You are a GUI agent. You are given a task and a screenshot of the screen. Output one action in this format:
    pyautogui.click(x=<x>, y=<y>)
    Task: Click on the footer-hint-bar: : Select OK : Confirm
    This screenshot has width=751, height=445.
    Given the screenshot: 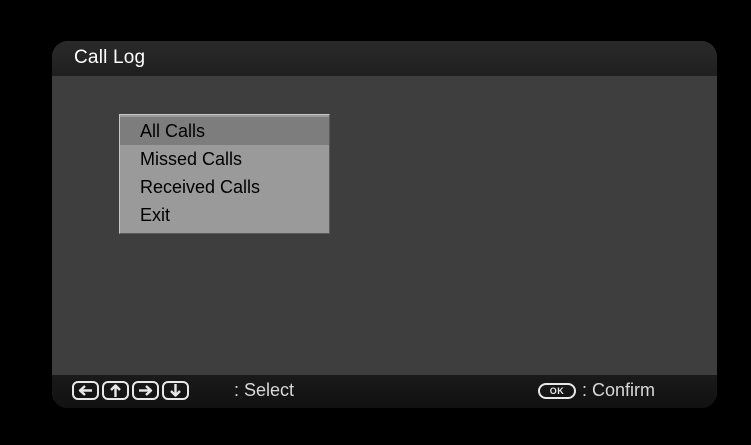 What is the action you would take?
    pyautogui.click(x=384, y=391)
    